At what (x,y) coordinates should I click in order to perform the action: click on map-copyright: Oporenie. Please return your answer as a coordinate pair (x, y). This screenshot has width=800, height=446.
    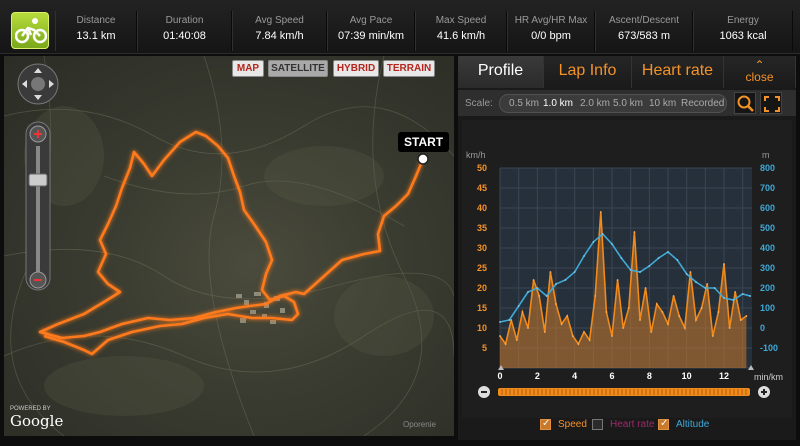
    Looking at the image, I should click on (419, 424).